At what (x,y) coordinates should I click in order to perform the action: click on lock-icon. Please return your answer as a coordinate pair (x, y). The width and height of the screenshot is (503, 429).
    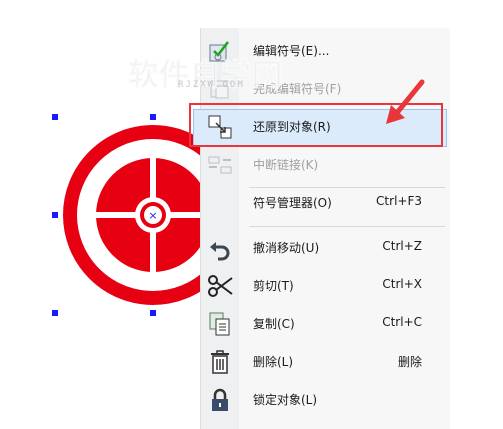
    Looking at the image, I should click on (220, 400).